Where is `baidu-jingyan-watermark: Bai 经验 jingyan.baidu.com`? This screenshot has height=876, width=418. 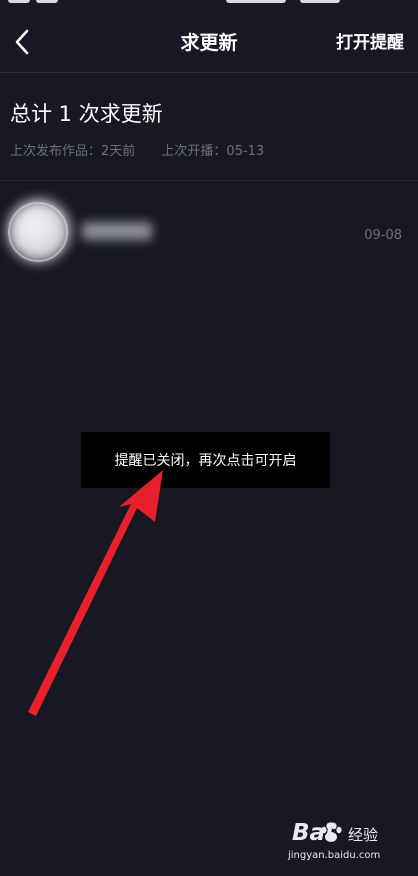 baidu-jingyan-watermark: Bai 经验 jingyan.baidu.com is located at coordinates (348, 843).